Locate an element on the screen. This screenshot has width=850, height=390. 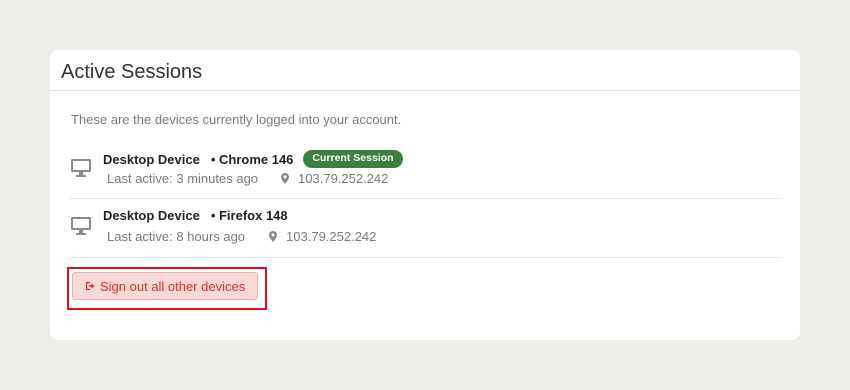
card-header: Active Sessions is located at coordinates (425, 70).